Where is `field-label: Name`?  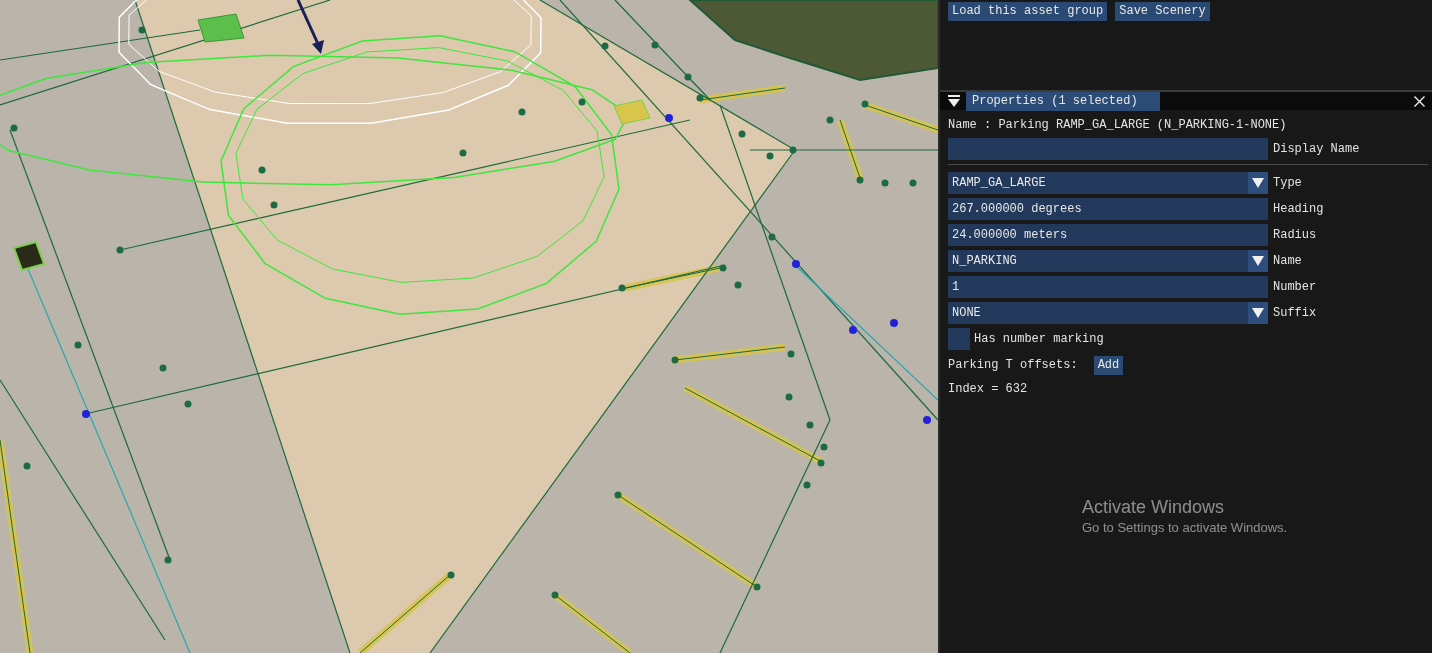 field-label: Name is located at coordinates (1287, 261).